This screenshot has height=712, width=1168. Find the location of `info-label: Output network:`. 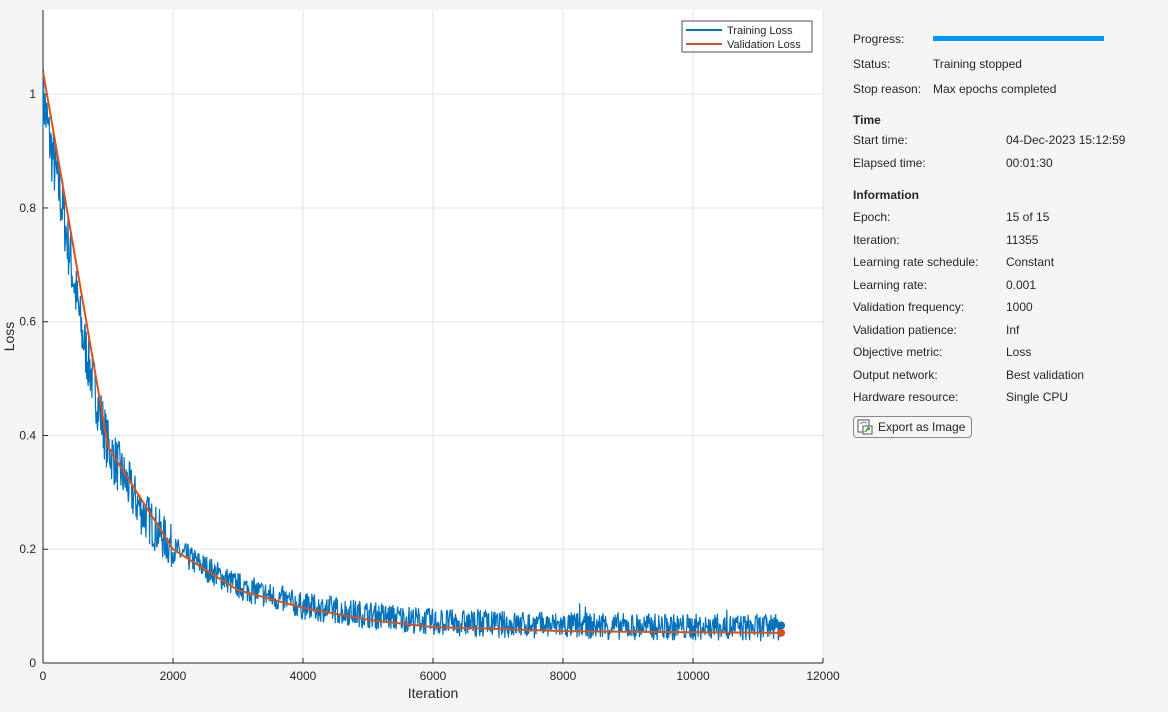

info-label: Output network: is located at coordinates (895, 374).